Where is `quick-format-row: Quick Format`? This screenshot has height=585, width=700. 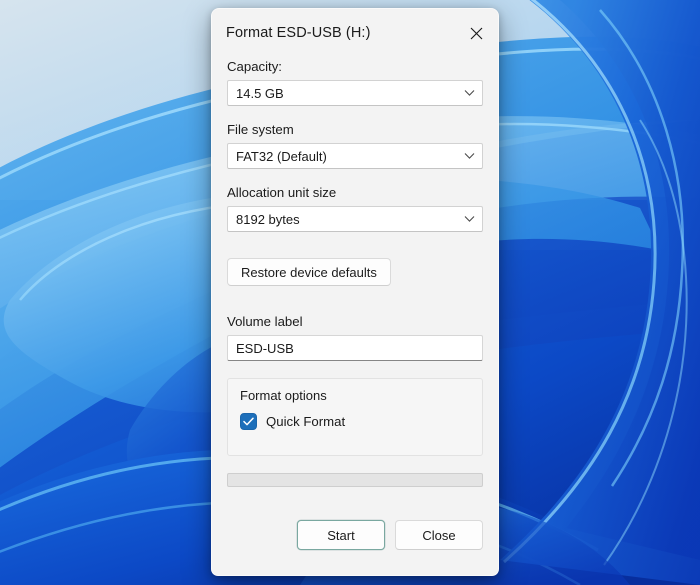 quick-format-row: Quick Format is located at coordinates (355, 421).